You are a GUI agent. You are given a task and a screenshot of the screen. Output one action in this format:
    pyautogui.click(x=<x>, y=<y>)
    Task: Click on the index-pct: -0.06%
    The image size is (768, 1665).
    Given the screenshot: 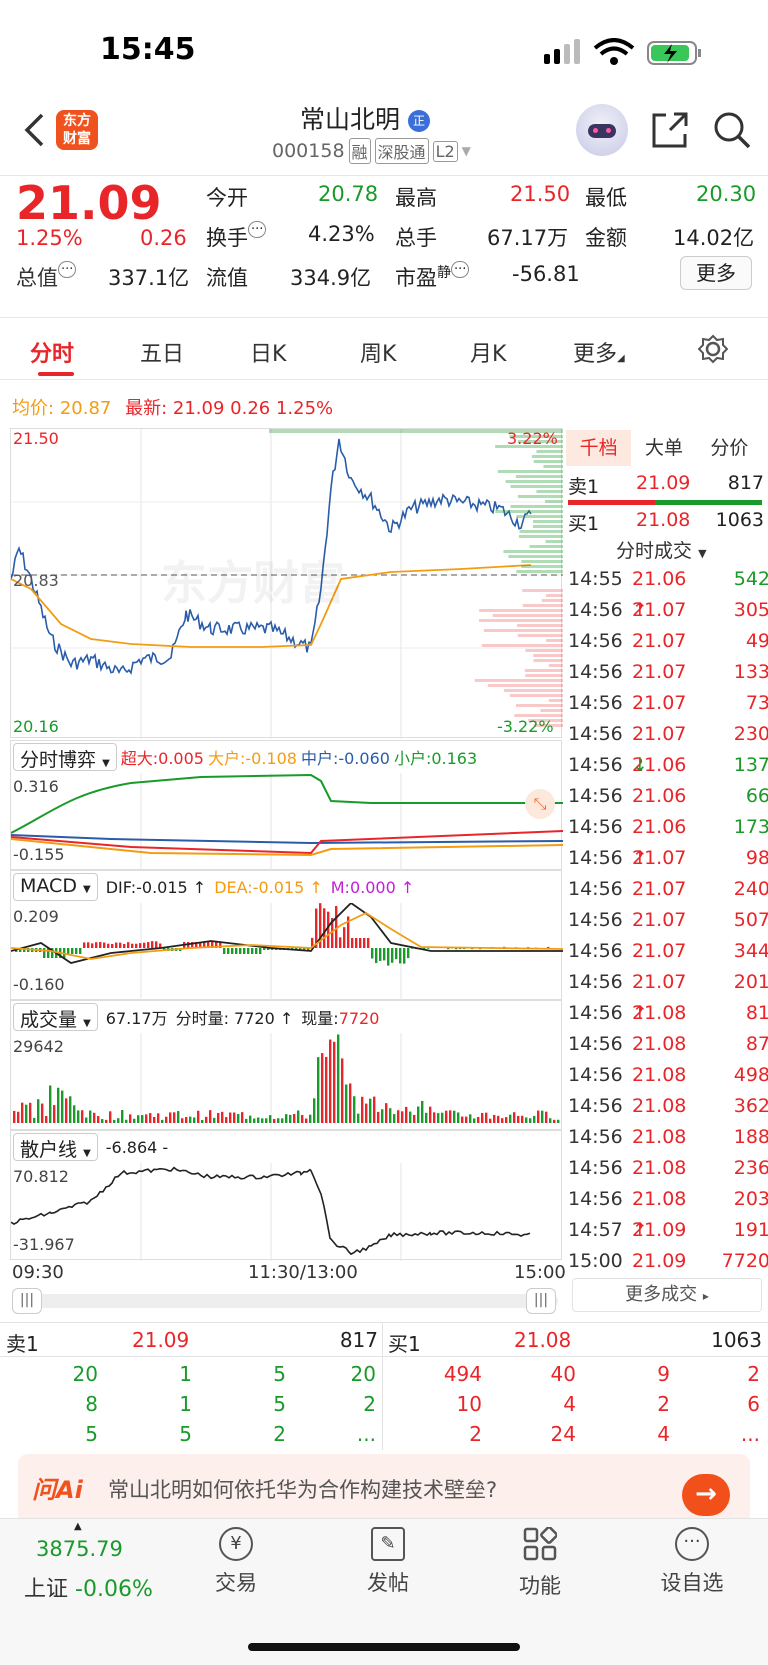 What is the action you would take?
    pyautogui.click(x=114, y=1589)
    